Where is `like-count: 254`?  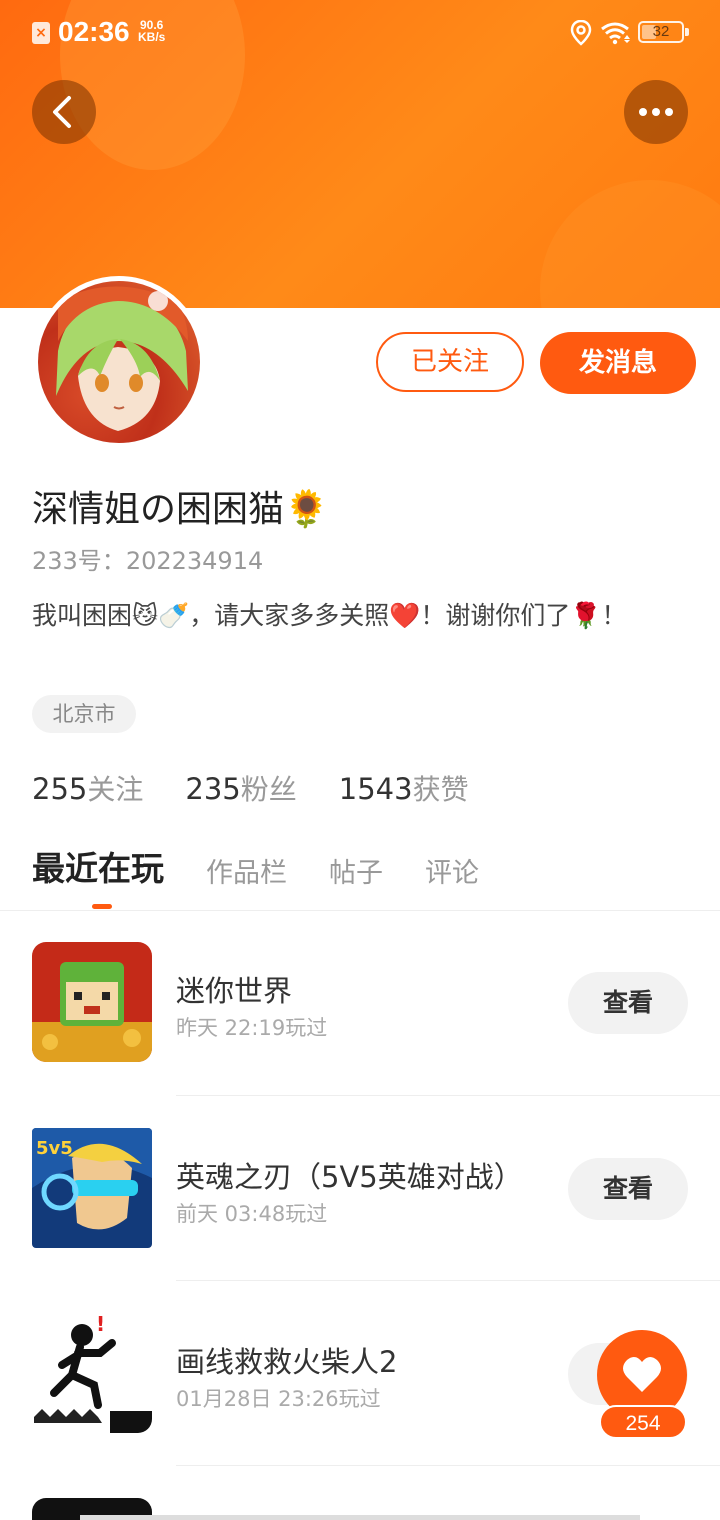 like-count: 254 is located at coordinates (643, 1422).